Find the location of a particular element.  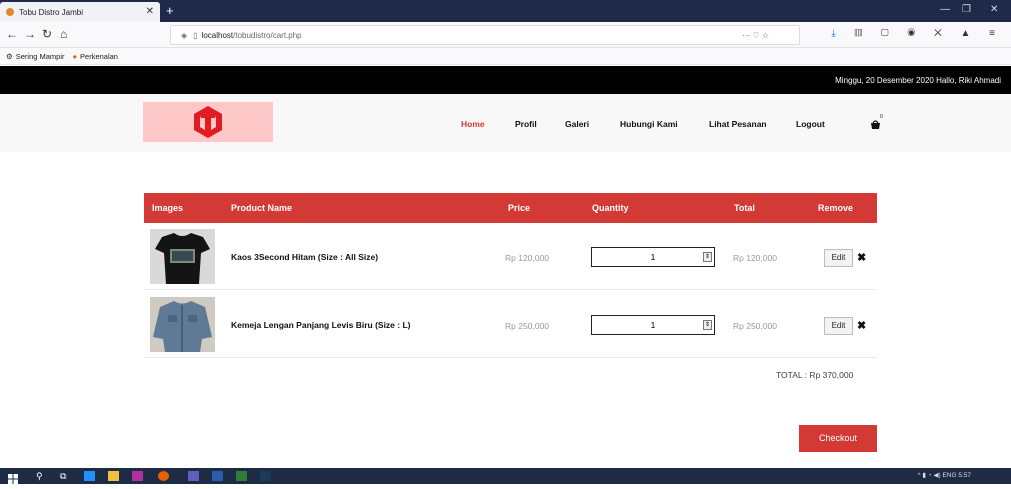

nav-galeri: Galeri is located at coordinates (577, 124).